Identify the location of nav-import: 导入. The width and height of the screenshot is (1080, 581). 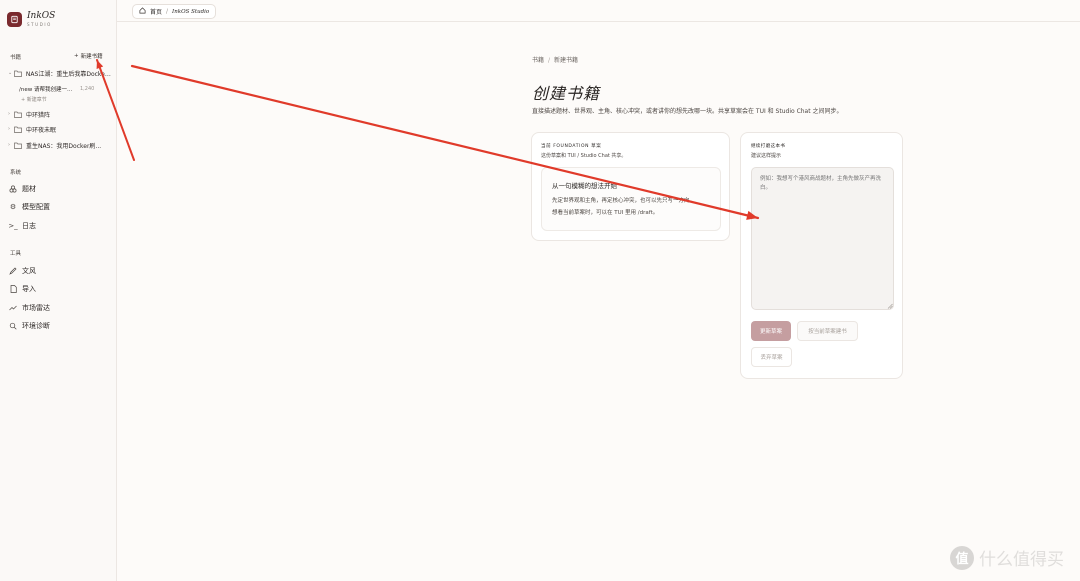
(60, 289).